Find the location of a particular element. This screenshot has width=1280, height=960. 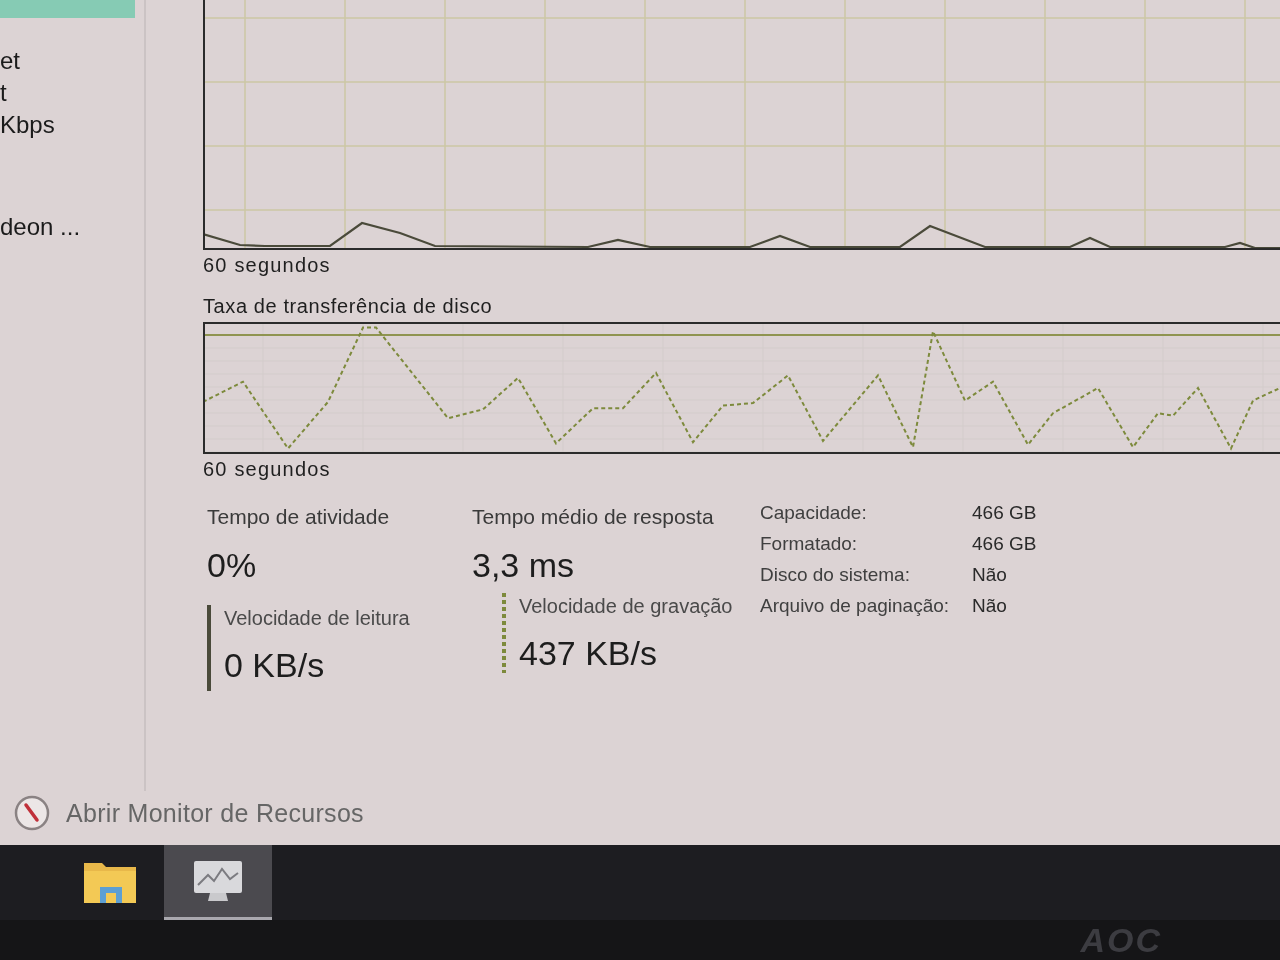

stat-value: 0% is located at coordinates (232, 565).